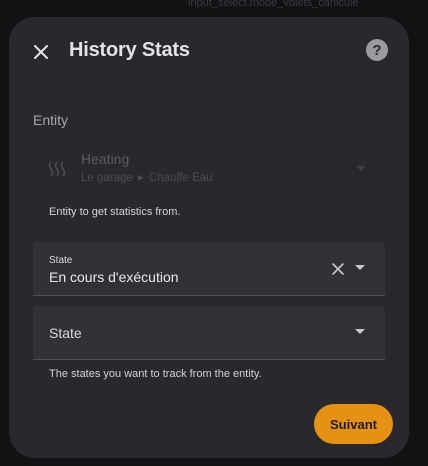  What do you see at coordinates (51, 120) in the screenshot?
I see `entity-section-label: Entity` at bounding box center [51, 120].